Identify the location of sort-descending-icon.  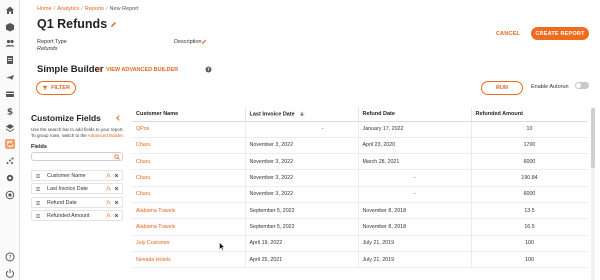
(302, 114).